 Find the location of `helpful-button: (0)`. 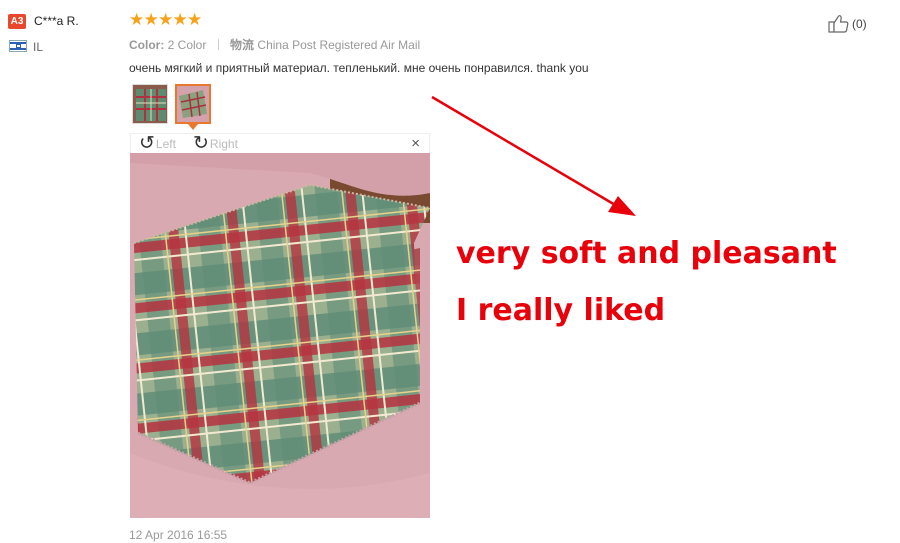

helpful-button: (0) is located at coordinates (847, 24).